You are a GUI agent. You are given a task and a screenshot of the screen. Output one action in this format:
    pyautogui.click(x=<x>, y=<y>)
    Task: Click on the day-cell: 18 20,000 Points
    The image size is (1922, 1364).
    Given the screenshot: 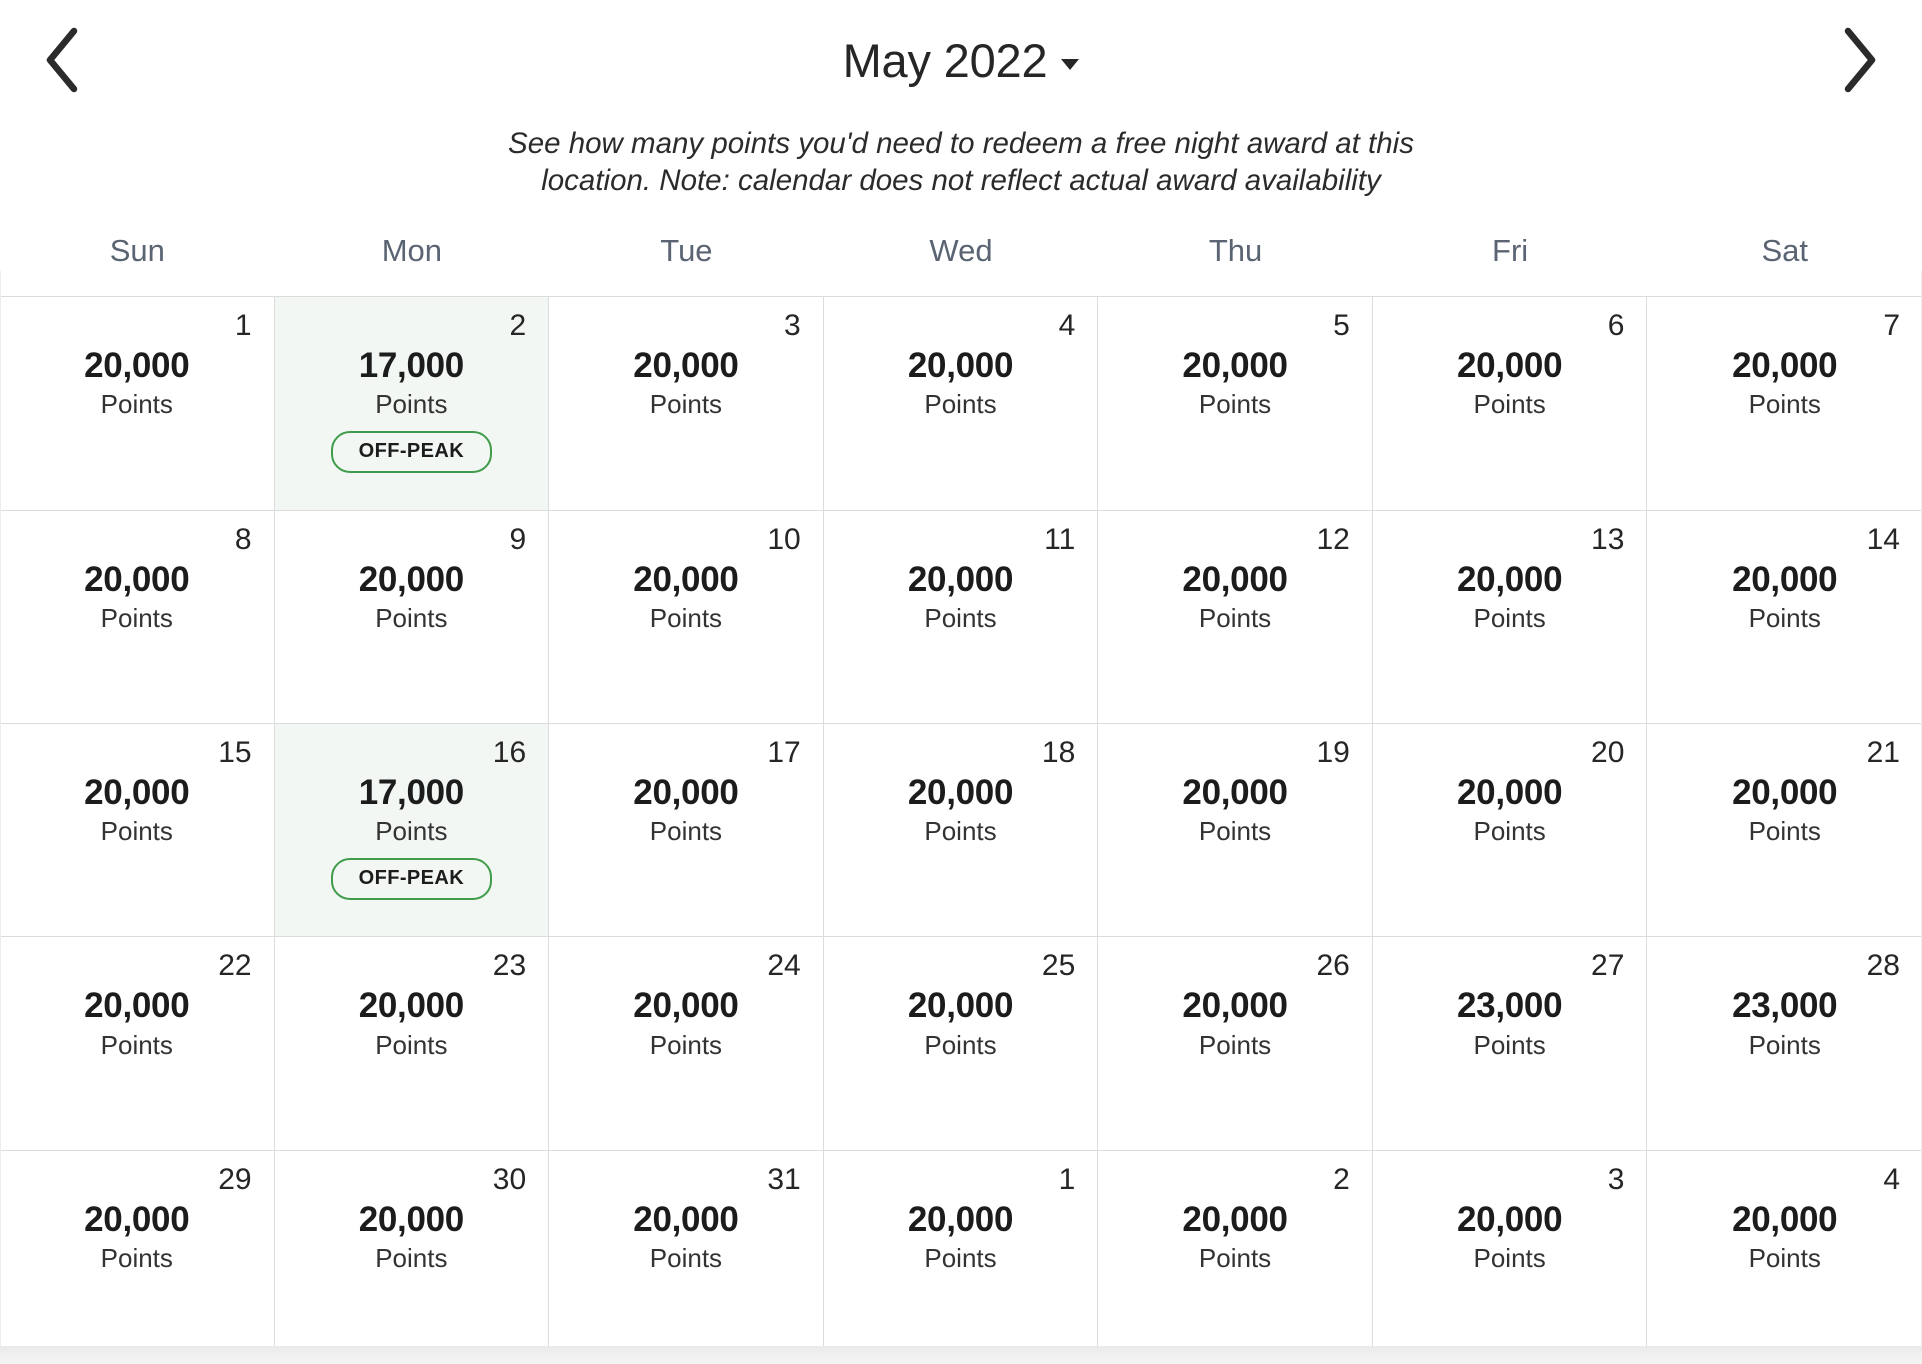 What is the action you would take?
    pyautogui.click(x=961, y=830)
    